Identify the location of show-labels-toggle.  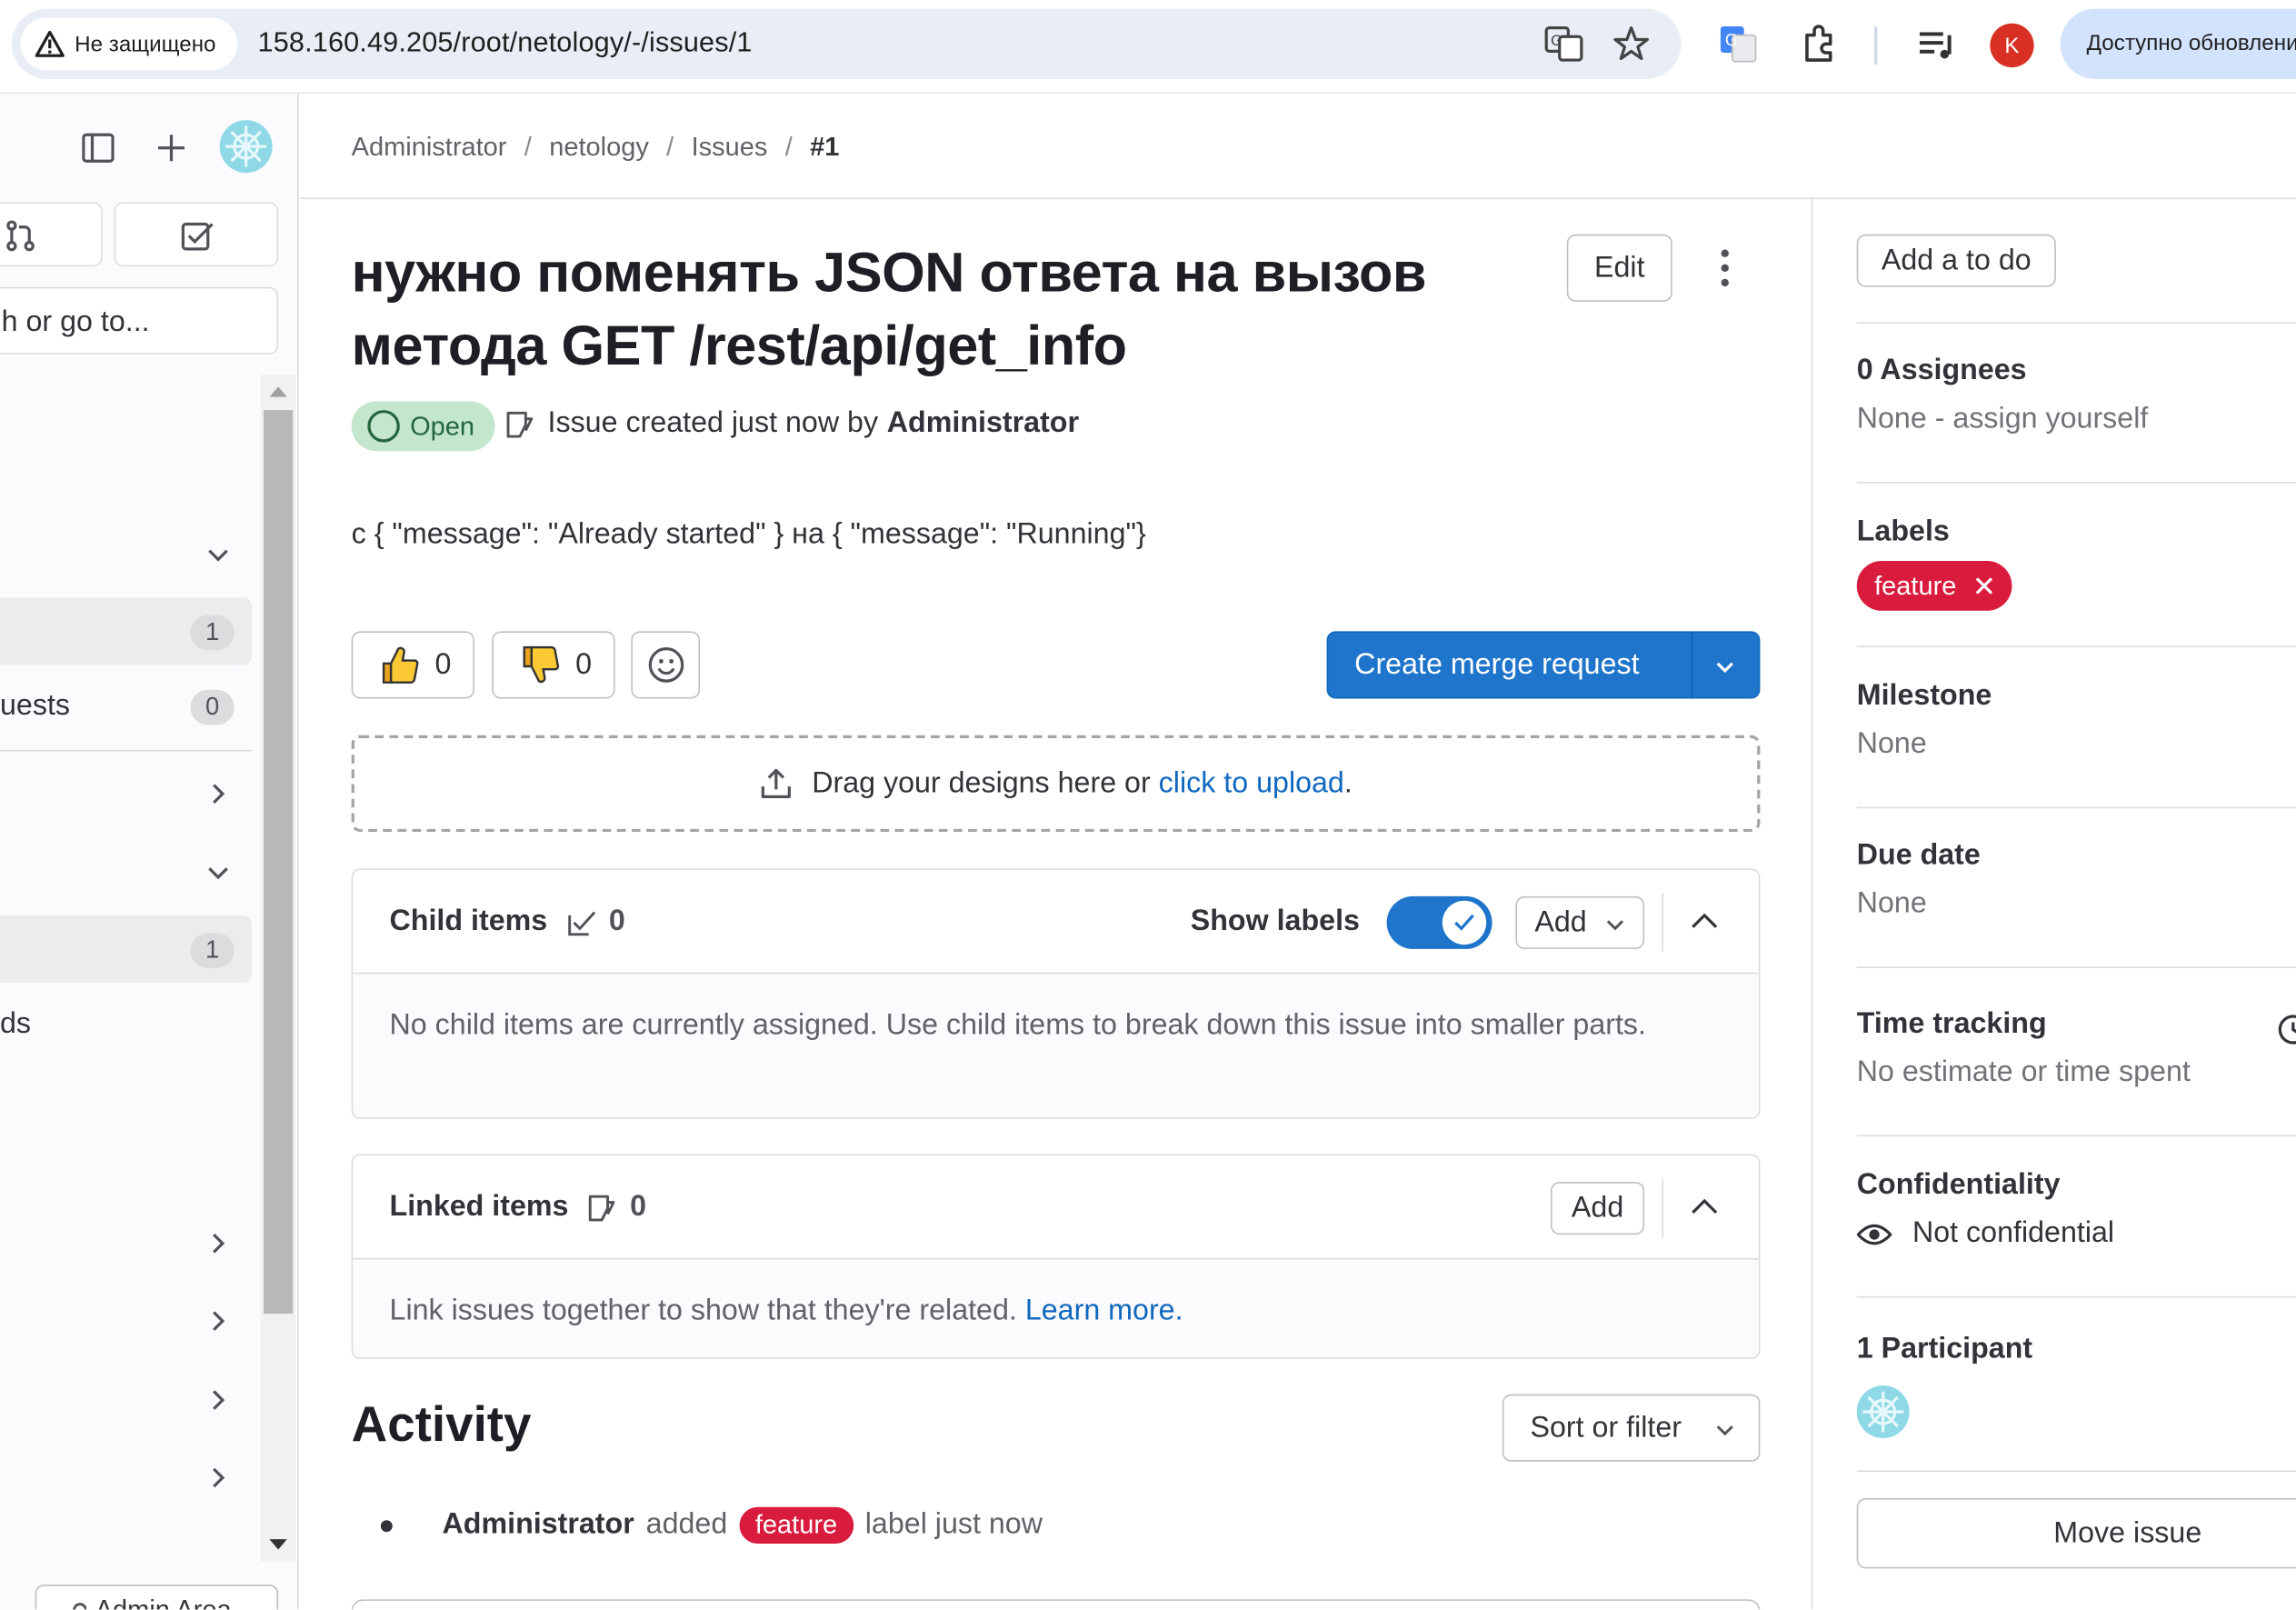
(1439, 922).